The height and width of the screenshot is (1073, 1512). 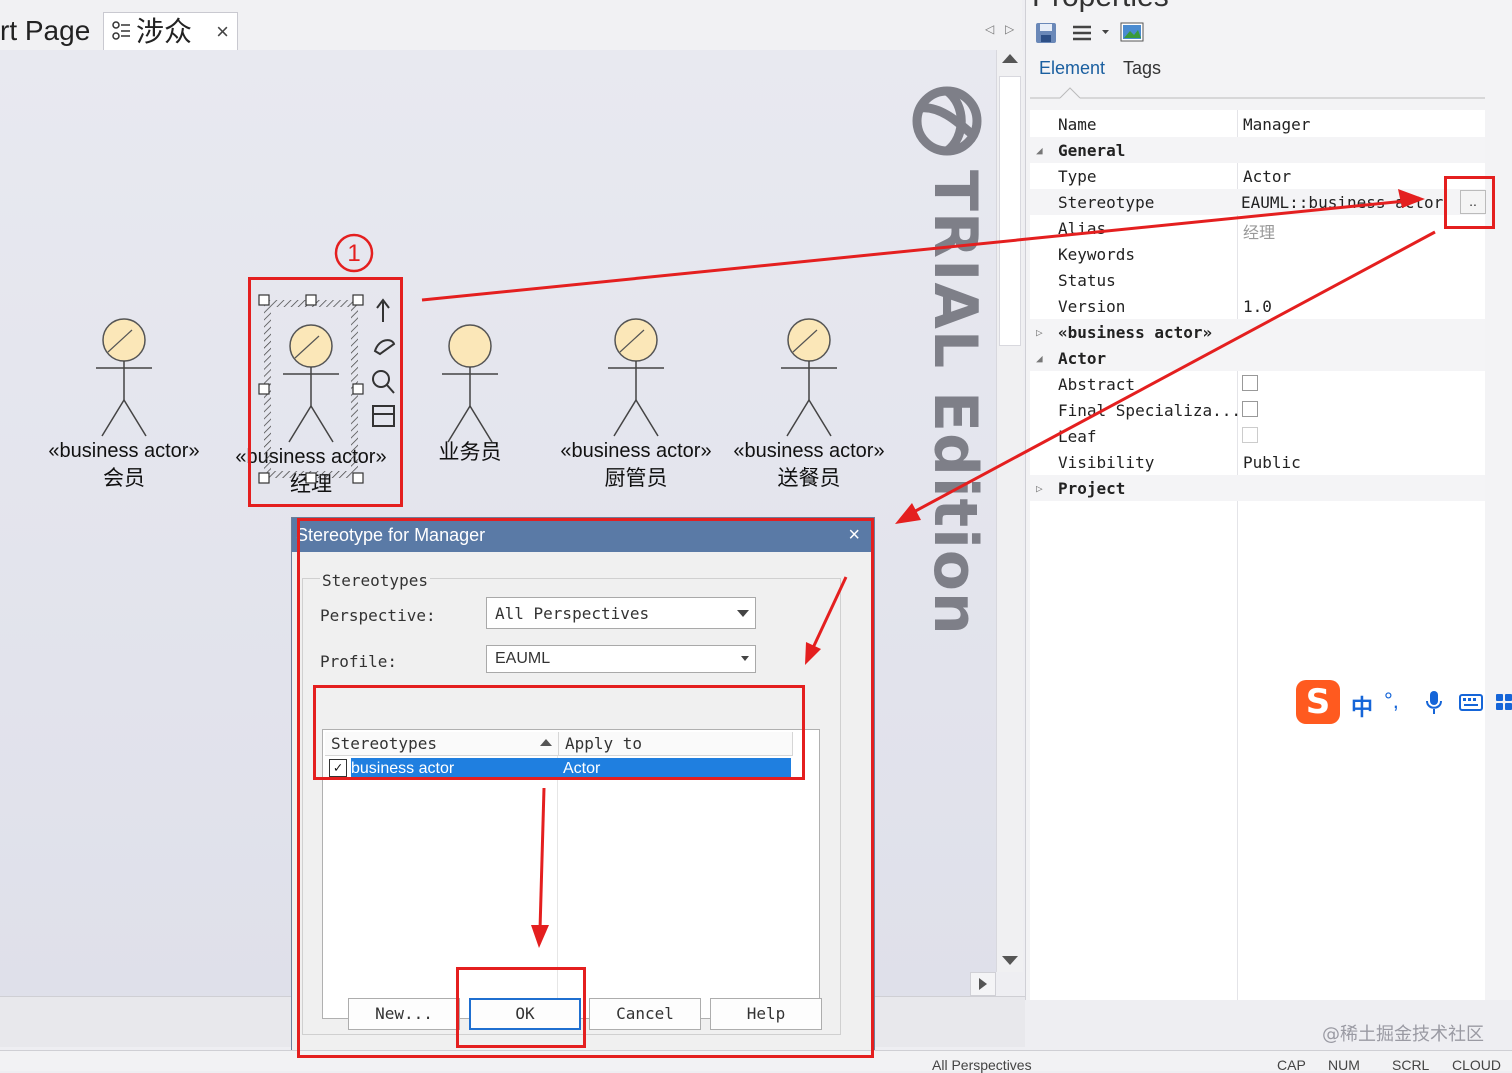 I want to click on actor-name: 厨管员, so click(x=636, y=478).